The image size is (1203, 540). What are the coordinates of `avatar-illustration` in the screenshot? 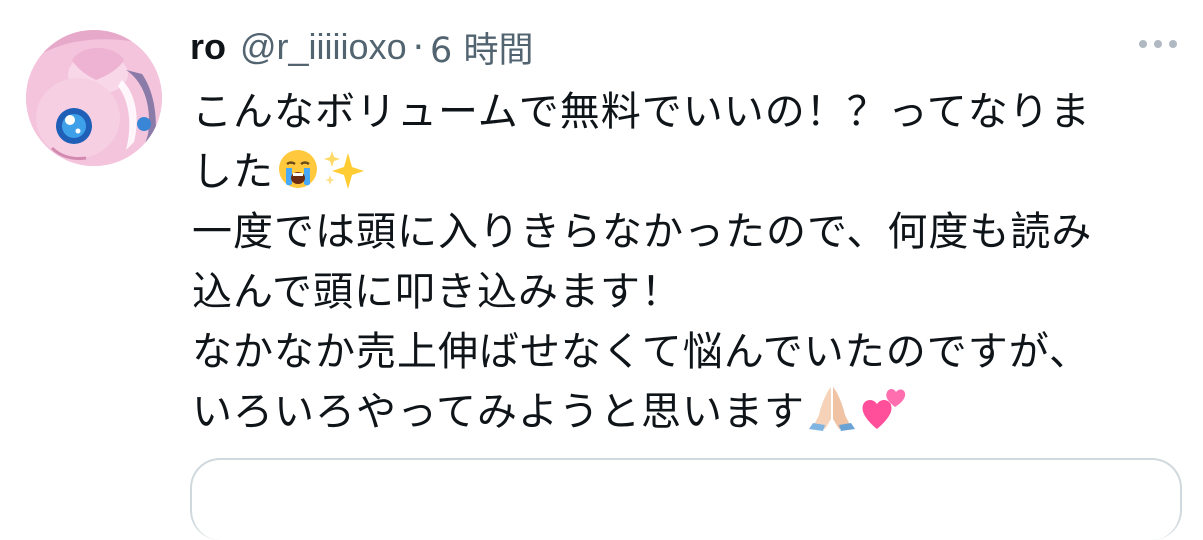 It's located at (94, 98).